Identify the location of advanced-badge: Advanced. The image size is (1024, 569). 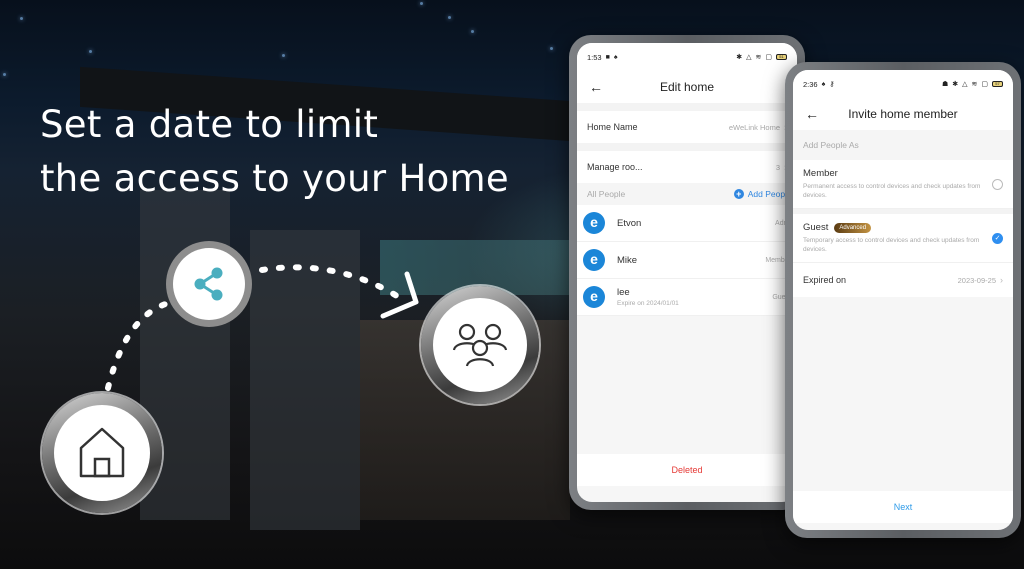
(853, 227).